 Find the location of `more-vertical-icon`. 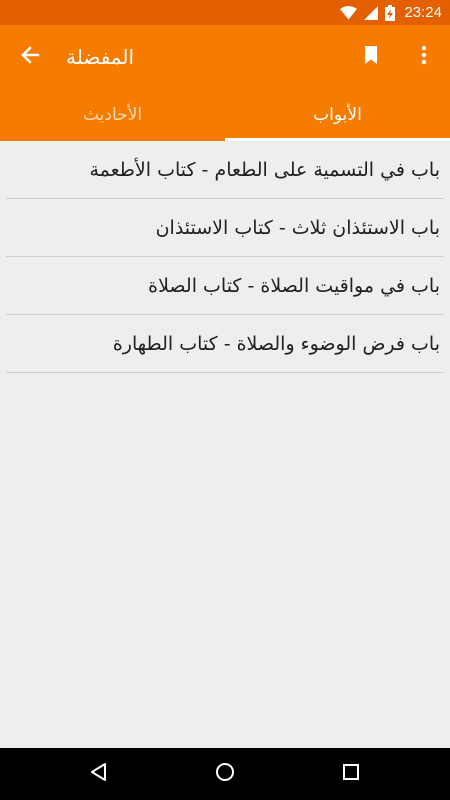

more-vertical-icon is located at coordinates (424, 57).